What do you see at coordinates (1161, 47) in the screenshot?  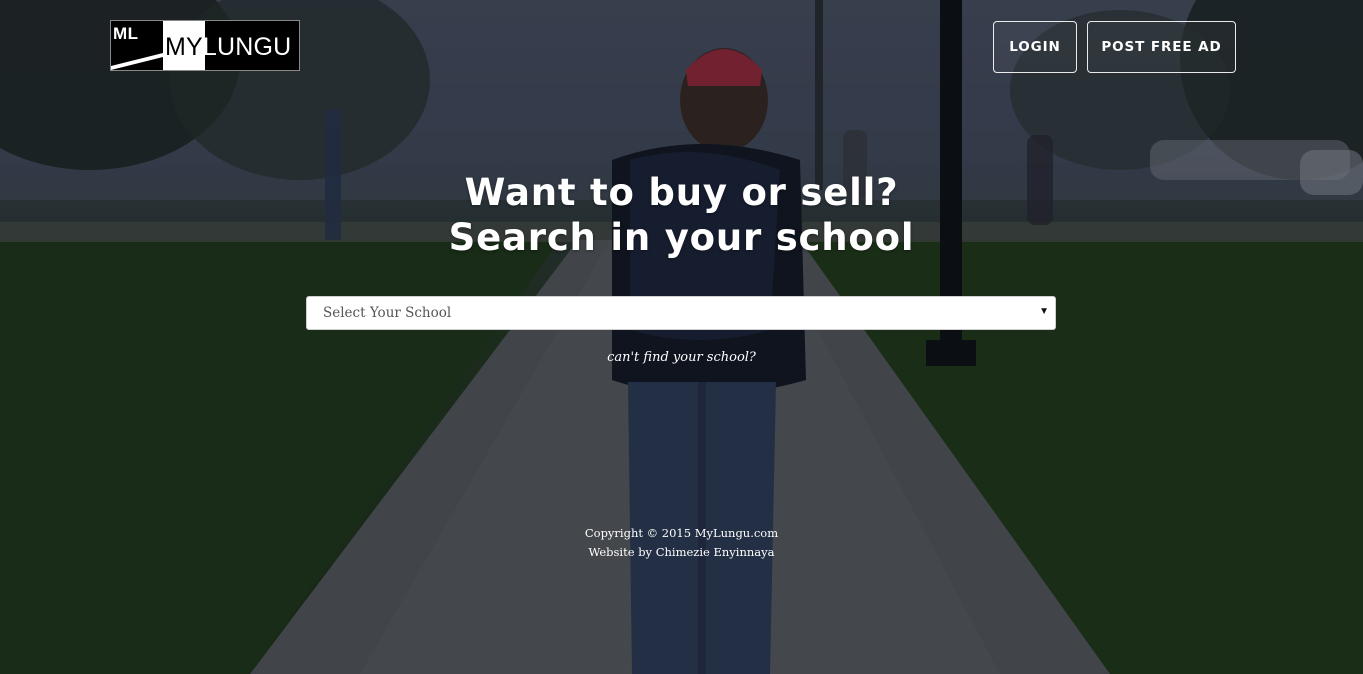 I see `post-free-ad-button: POST FREE AD` at bounding box center [1161, 47].